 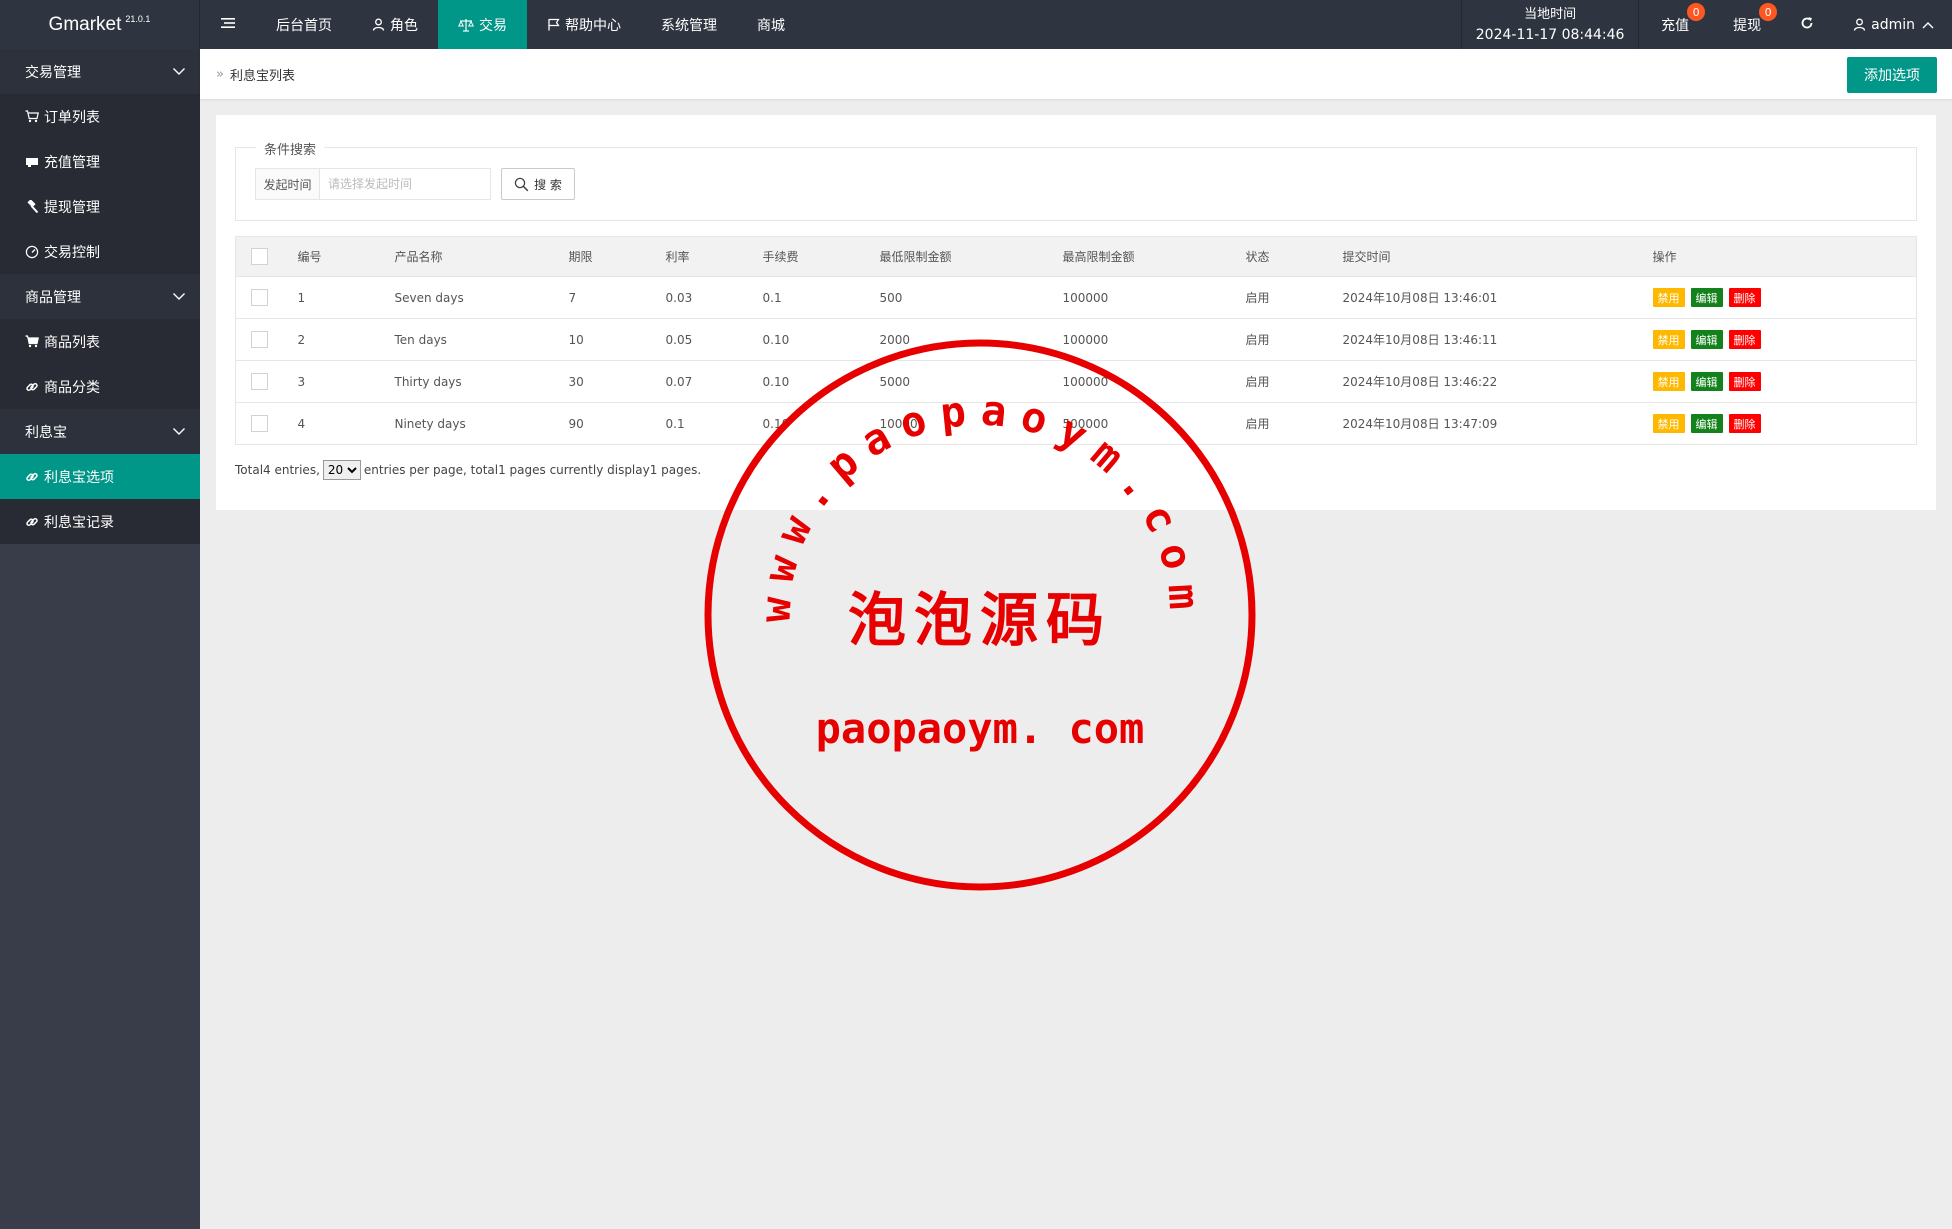 I want to click on cell-fee: 0.10, so click(x=821, y=381).